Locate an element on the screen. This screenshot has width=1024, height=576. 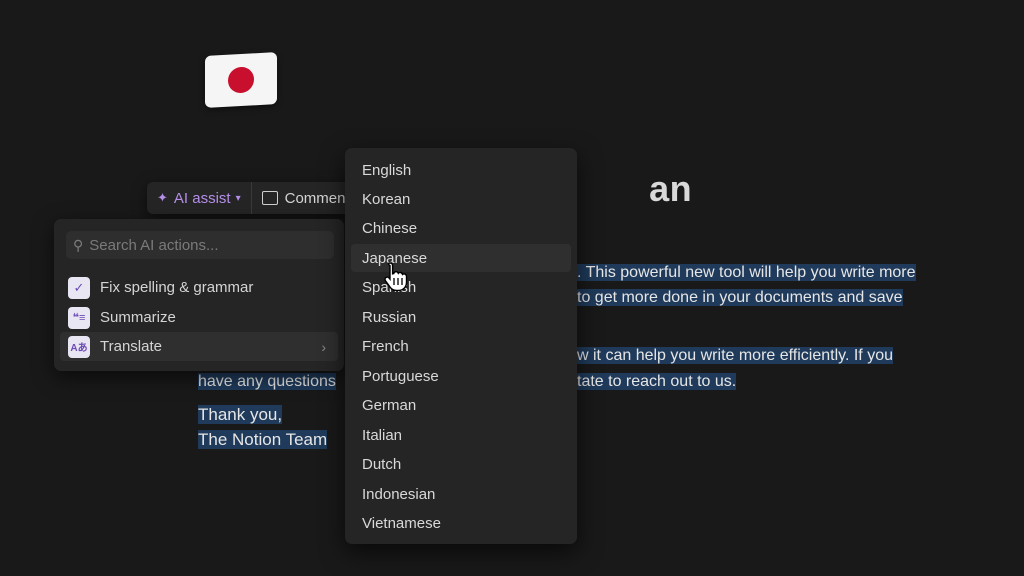
language-german: German is located at coordinates (461, 405).